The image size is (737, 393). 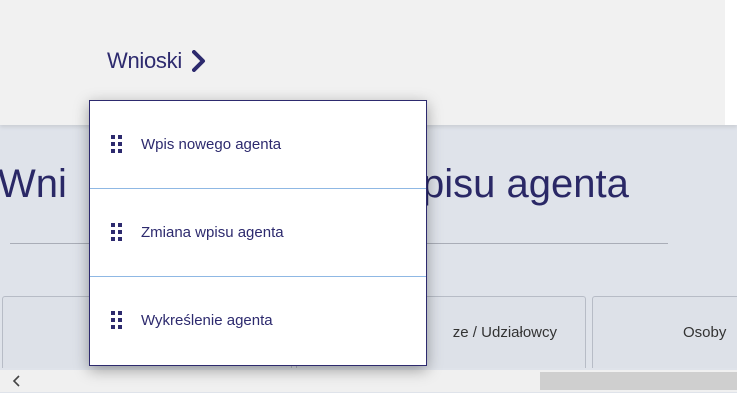 What do you see at coordinates (638, 381) in the screenshot?
I see `scrollbar-thumb` at bounding box center [638, 381].